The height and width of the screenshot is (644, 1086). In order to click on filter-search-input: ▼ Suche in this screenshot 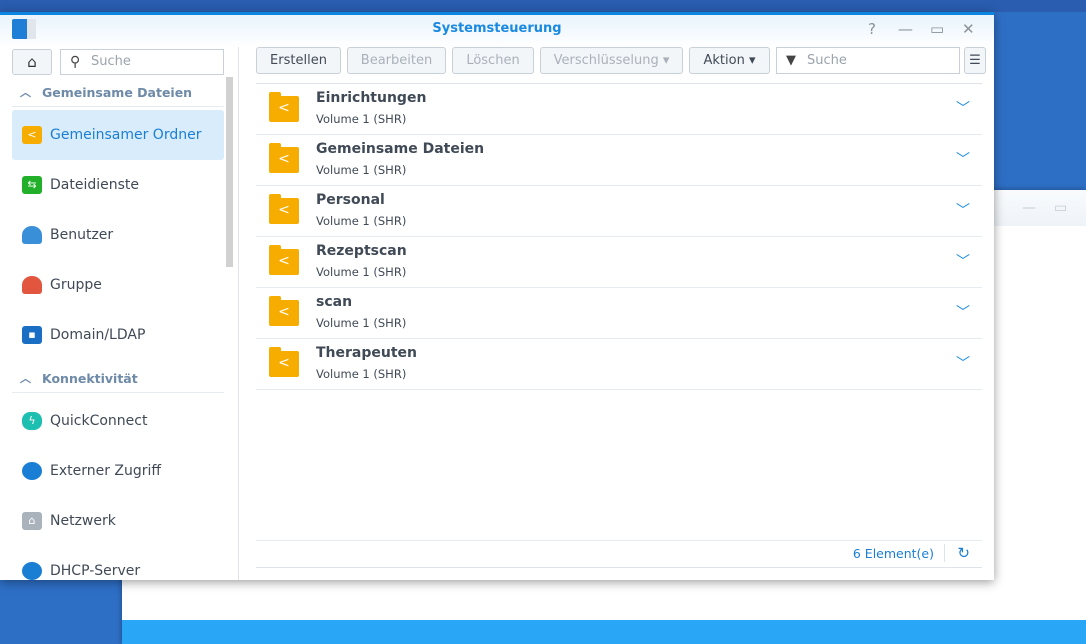, I will do `click(868, 60)`.